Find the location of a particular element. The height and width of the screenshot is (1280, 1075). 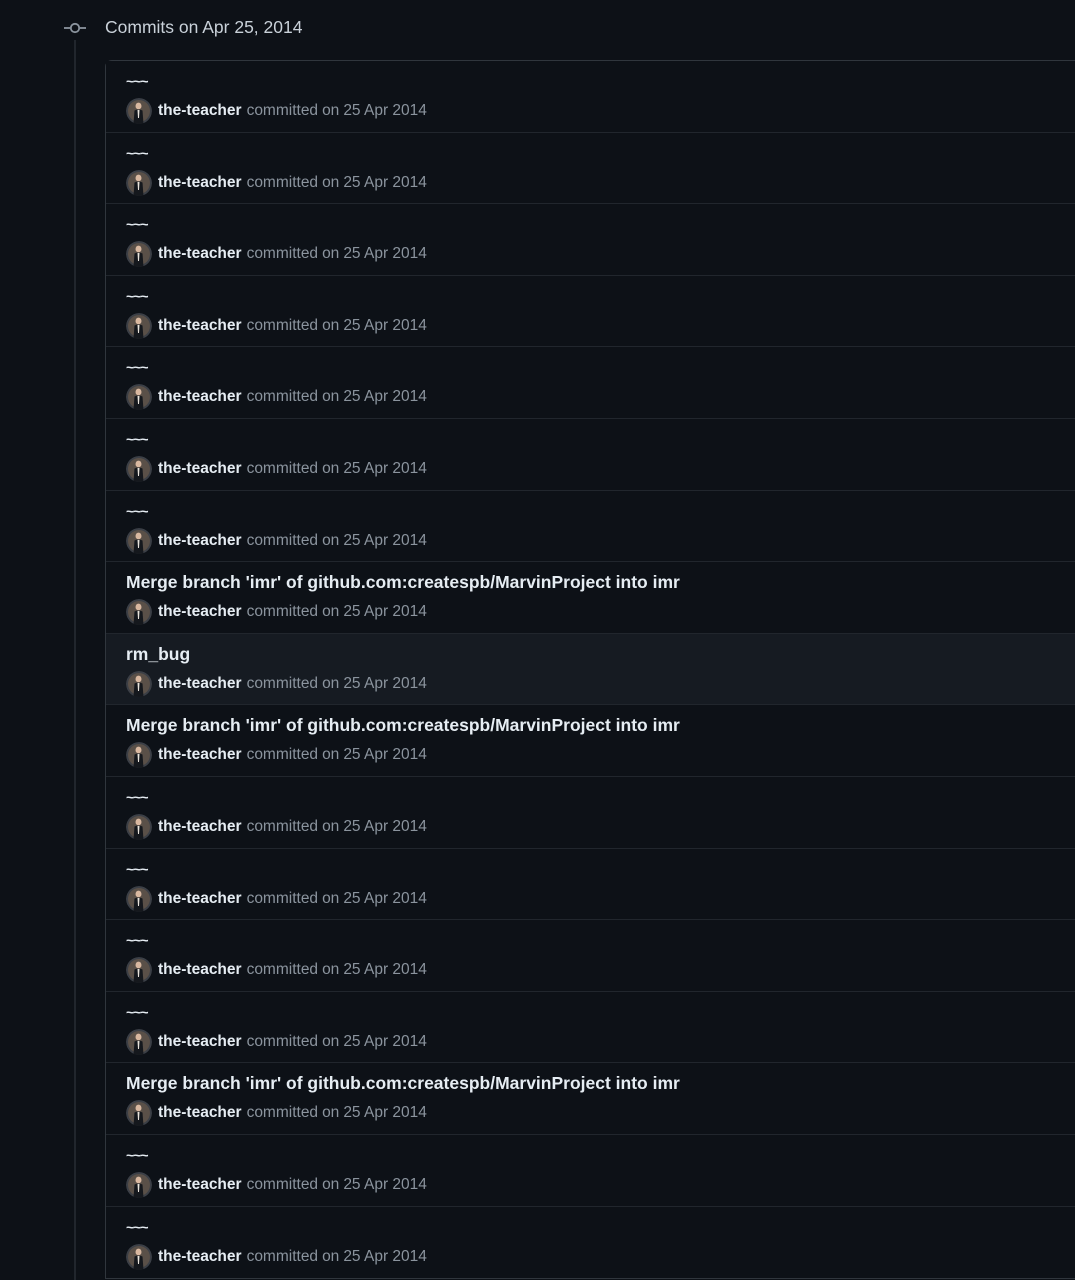

commit-group-title: Commits on Apr 25, 2014 is located at coordinates (204, 27).